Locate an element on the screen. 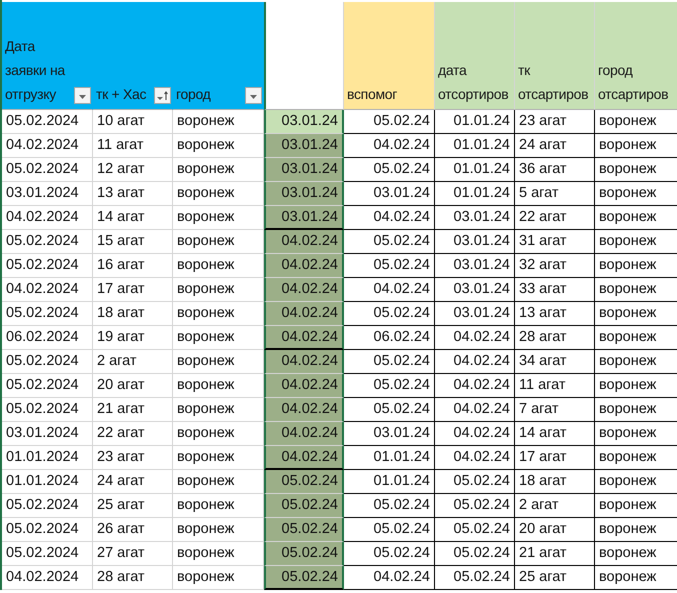 Image resolution: width=677 pixels, height=593 pixels. sort-filter-button is located at coordinates (162, 95).